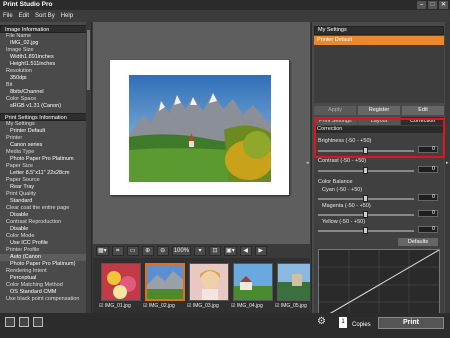 This screenshot has height=338, width=450. What do you see at coordinates (428, 197) in the screenshot?
I see `cyan-value: 0` at bounding box center [428, 197].